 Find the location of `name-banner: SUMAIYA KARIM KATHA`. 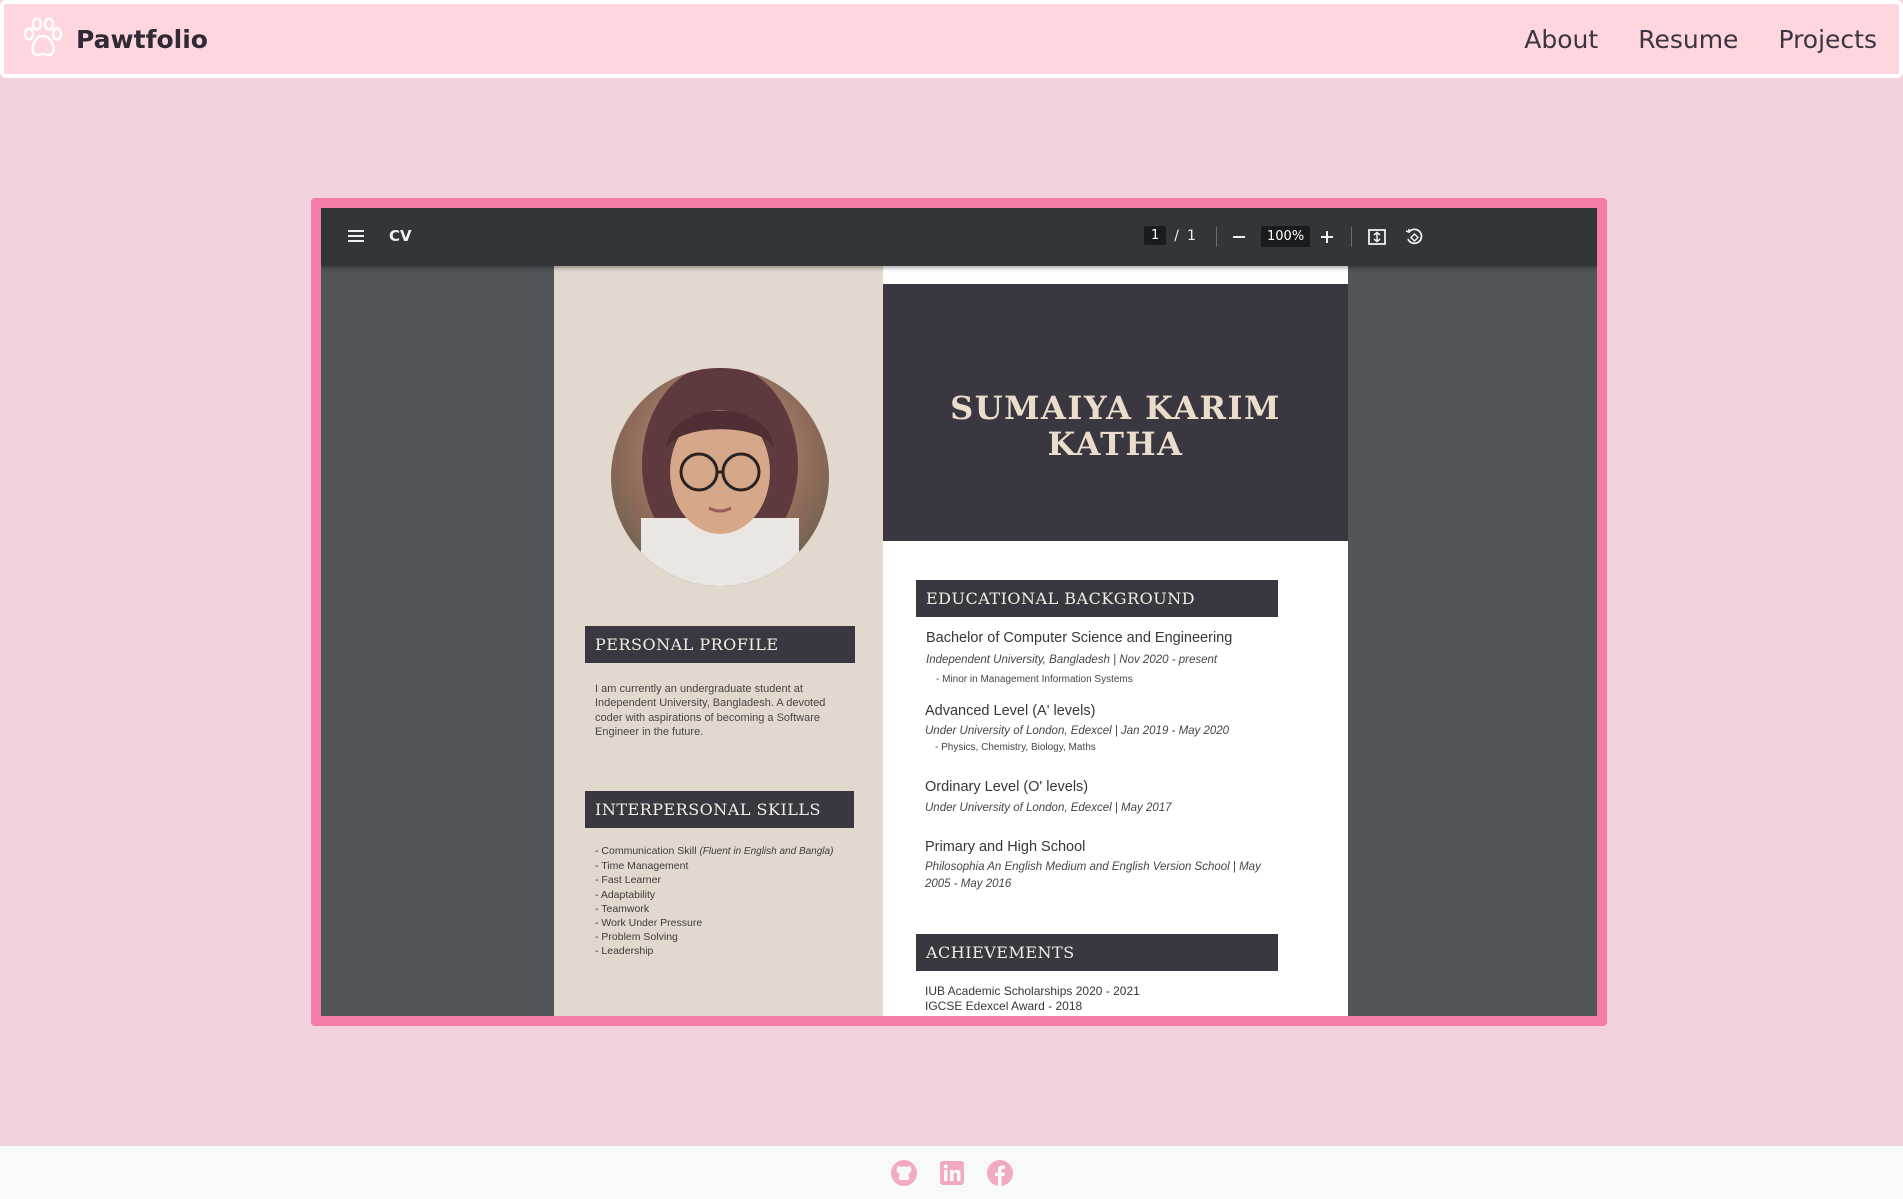

name-banner: SUMAIYA KARIM KATHA is located at coordinates (1115, 412).